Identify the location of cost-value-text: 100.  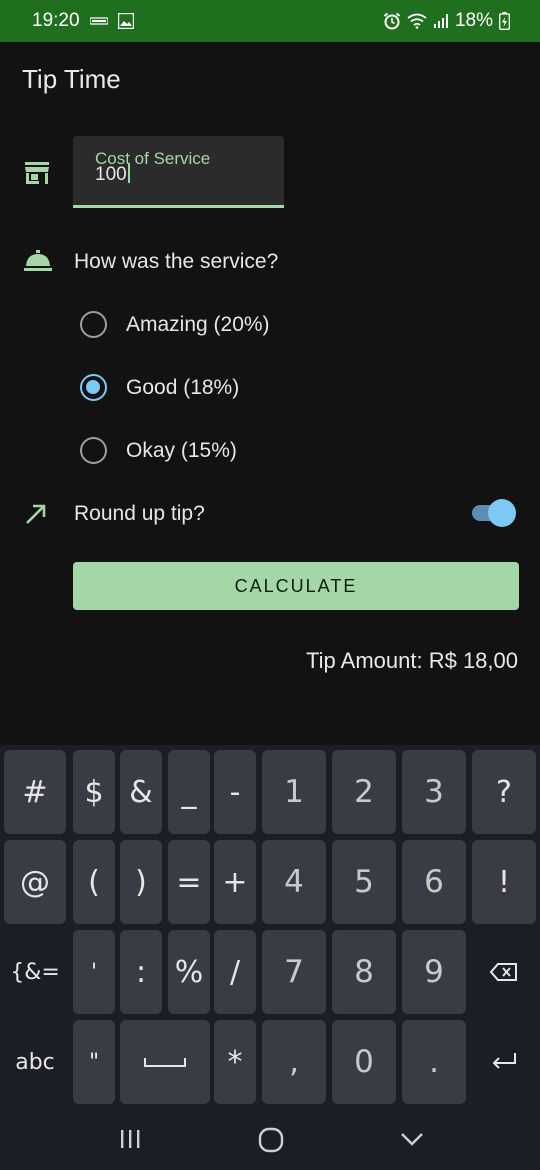
(111, 174).